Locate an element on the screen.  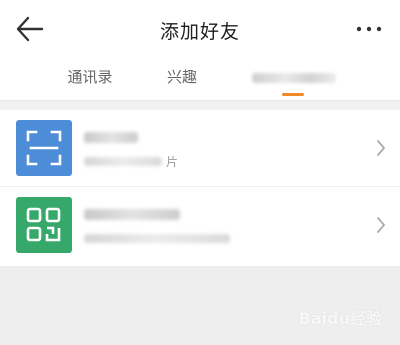
section-gap is located at coordinates (200, 105).